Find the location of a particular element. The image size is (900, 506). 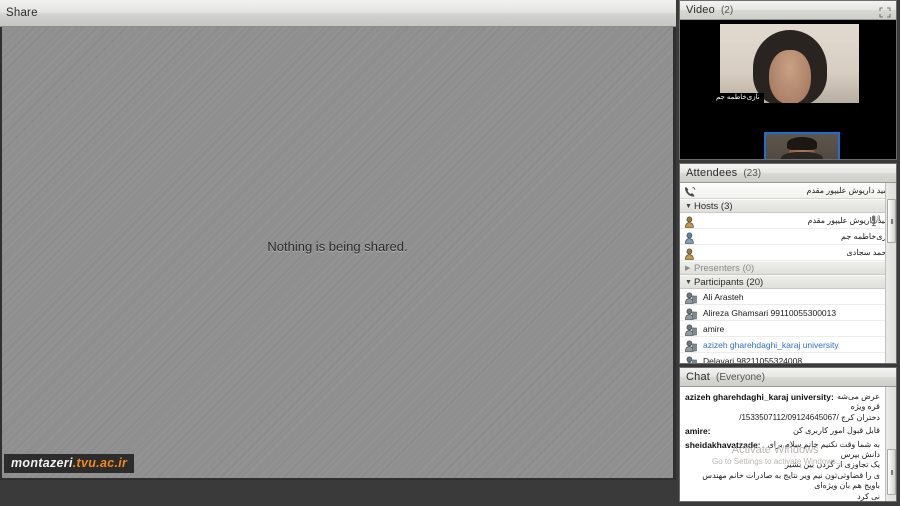

phone-icon is located at coordinates (689, 191).